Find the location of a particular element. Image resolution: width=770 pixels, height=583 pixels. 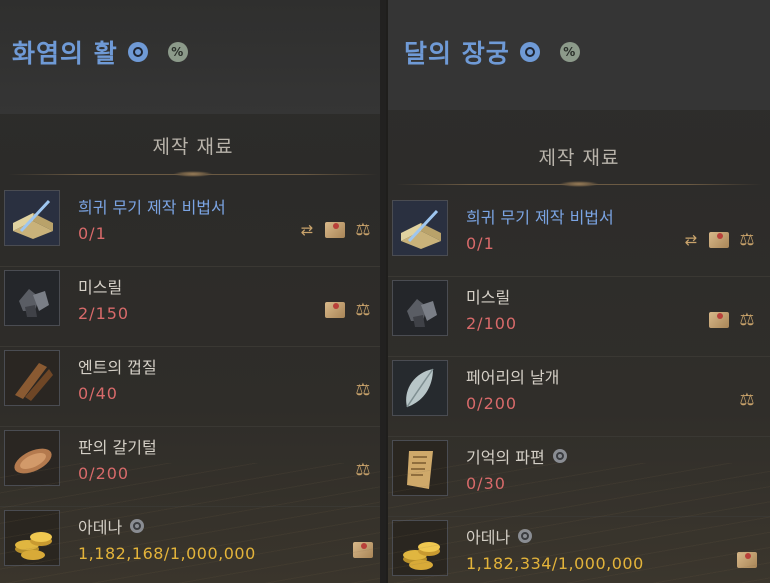

material-row: 기억의 파편 0/30 is located at coordinates (579, 476).